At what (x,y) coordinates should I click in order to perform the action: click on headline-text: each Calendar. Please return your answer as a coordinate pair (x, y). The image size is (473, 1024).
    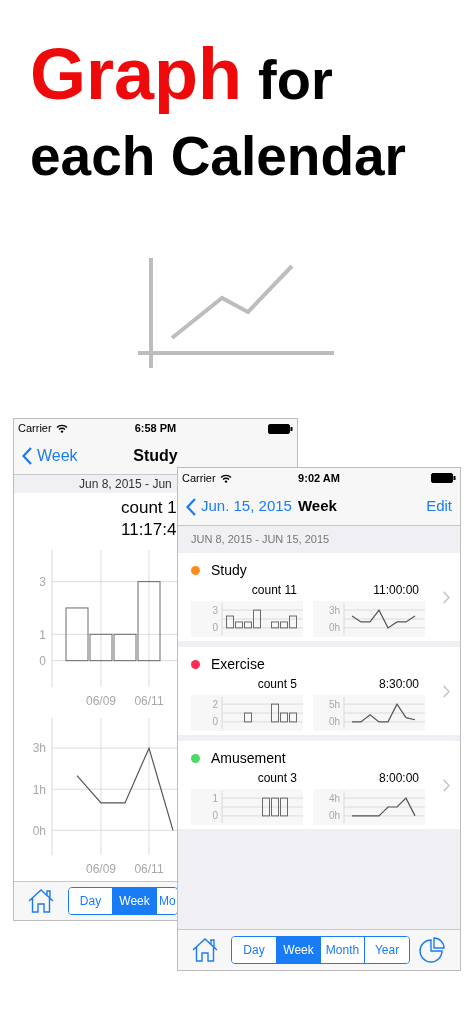
    Looking at the image, I should click on (218, 156).